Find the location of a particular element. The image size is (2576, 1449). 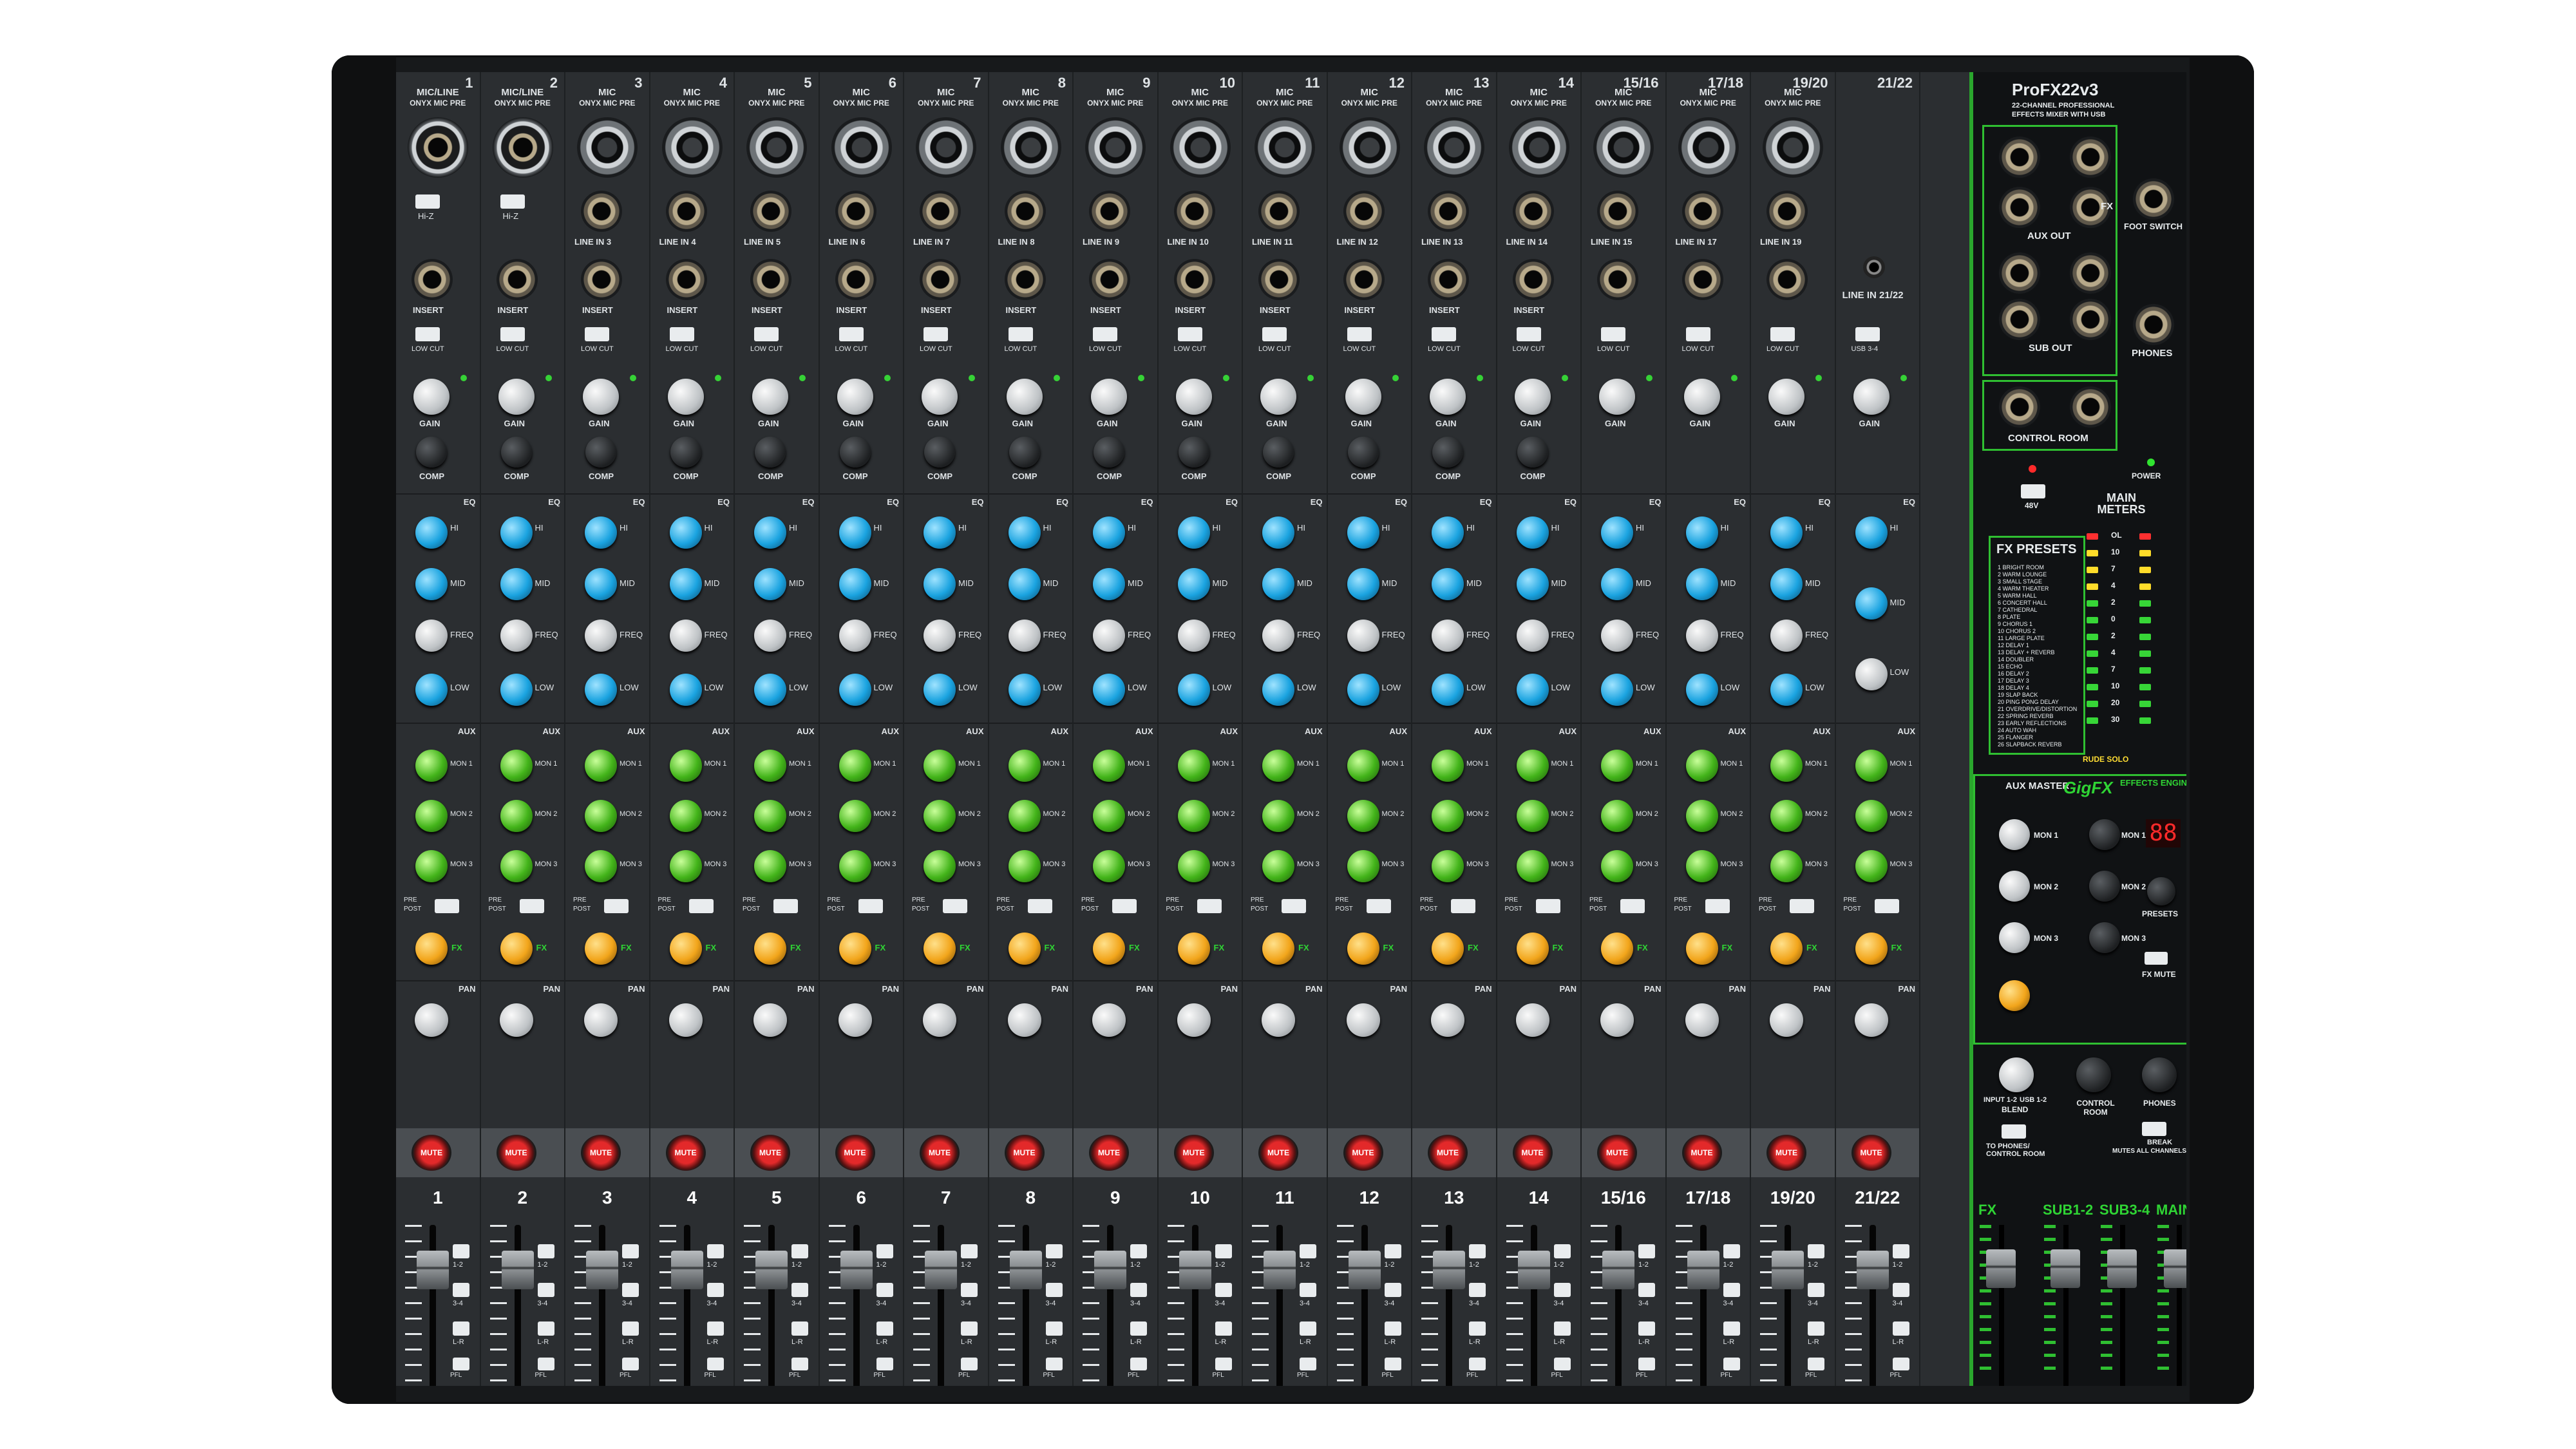

line-in-right-jack is located at coordinates (1702, 279).